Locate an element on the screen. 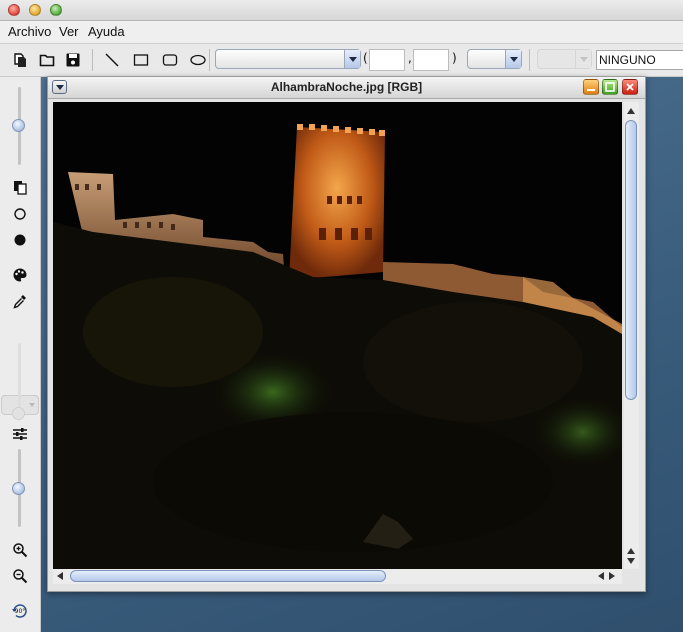 Image resolution: width=683 pixels, height=632 pixels. rotate-90-icon: 90° is located at coordinates (19, 611).